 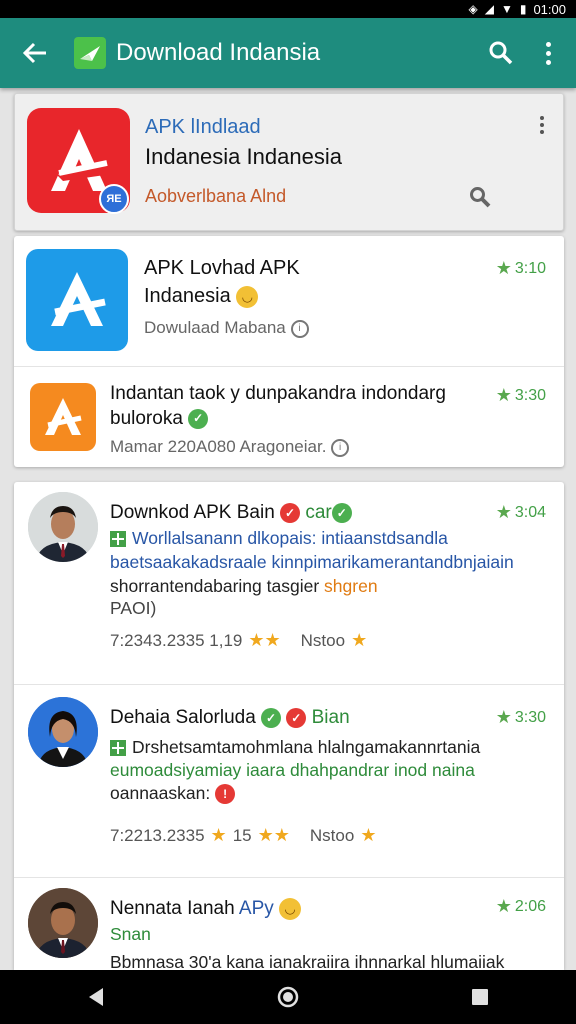 I want to click on page-title: Download Indansia, so click(x=218, y=52).